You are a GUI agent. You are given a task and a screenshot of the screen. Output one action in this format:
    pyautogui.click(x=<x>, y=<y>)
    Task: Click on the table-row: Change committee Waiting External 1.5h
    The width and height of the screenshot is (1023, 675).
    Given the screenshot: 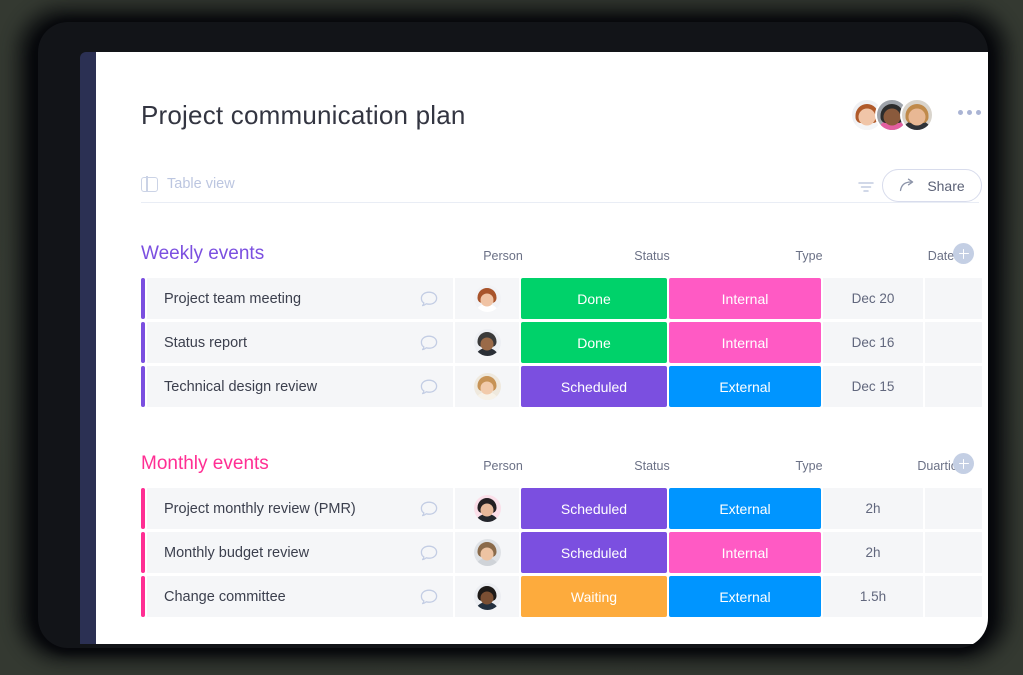 What is the action you would take?
    pyautogui.click(x=561, y=596)
    